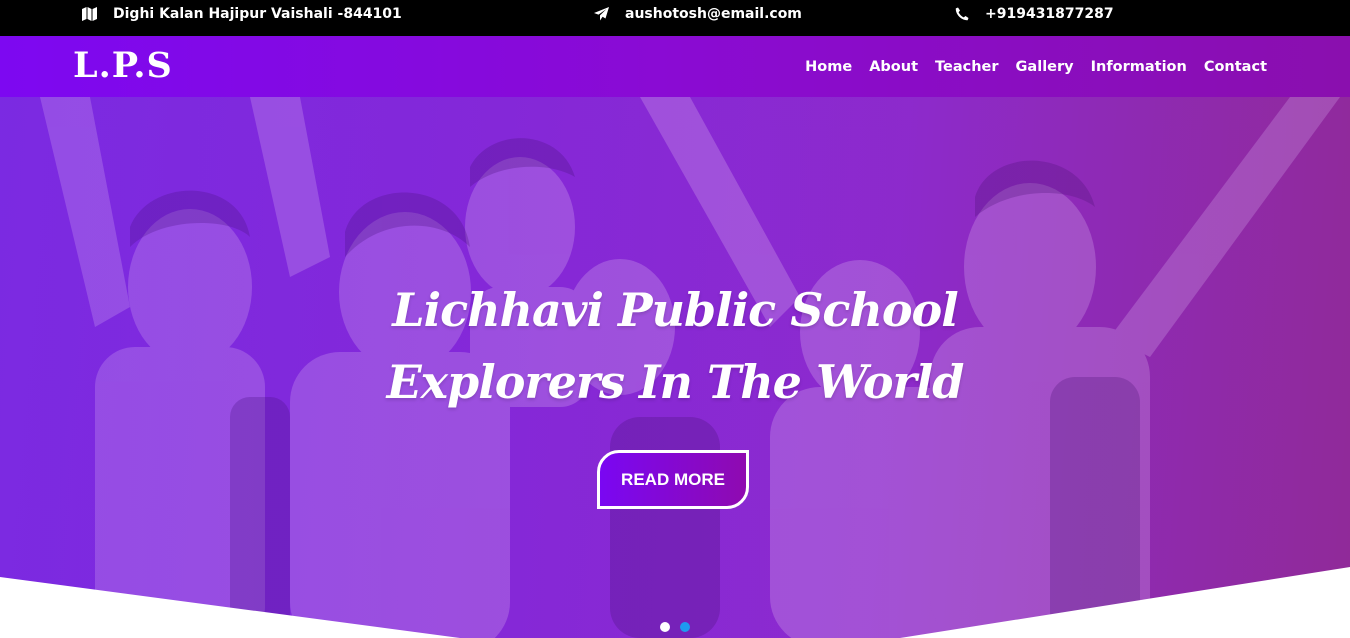  What do you see at coordinates (970, 14) in the screenshot?
I see `phone-icon` at bounding box center [970, 14].